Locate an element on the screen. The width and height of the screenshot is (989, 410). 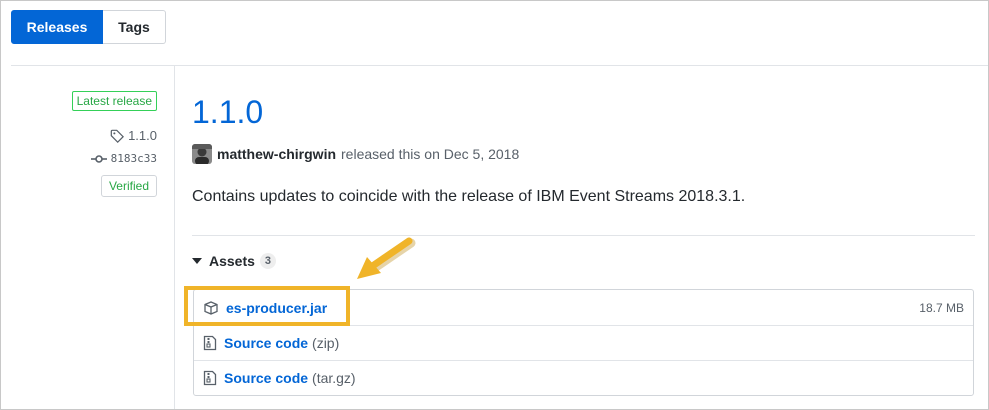
assets-toggle: Assets 3 is located at coordinates (234, 261).